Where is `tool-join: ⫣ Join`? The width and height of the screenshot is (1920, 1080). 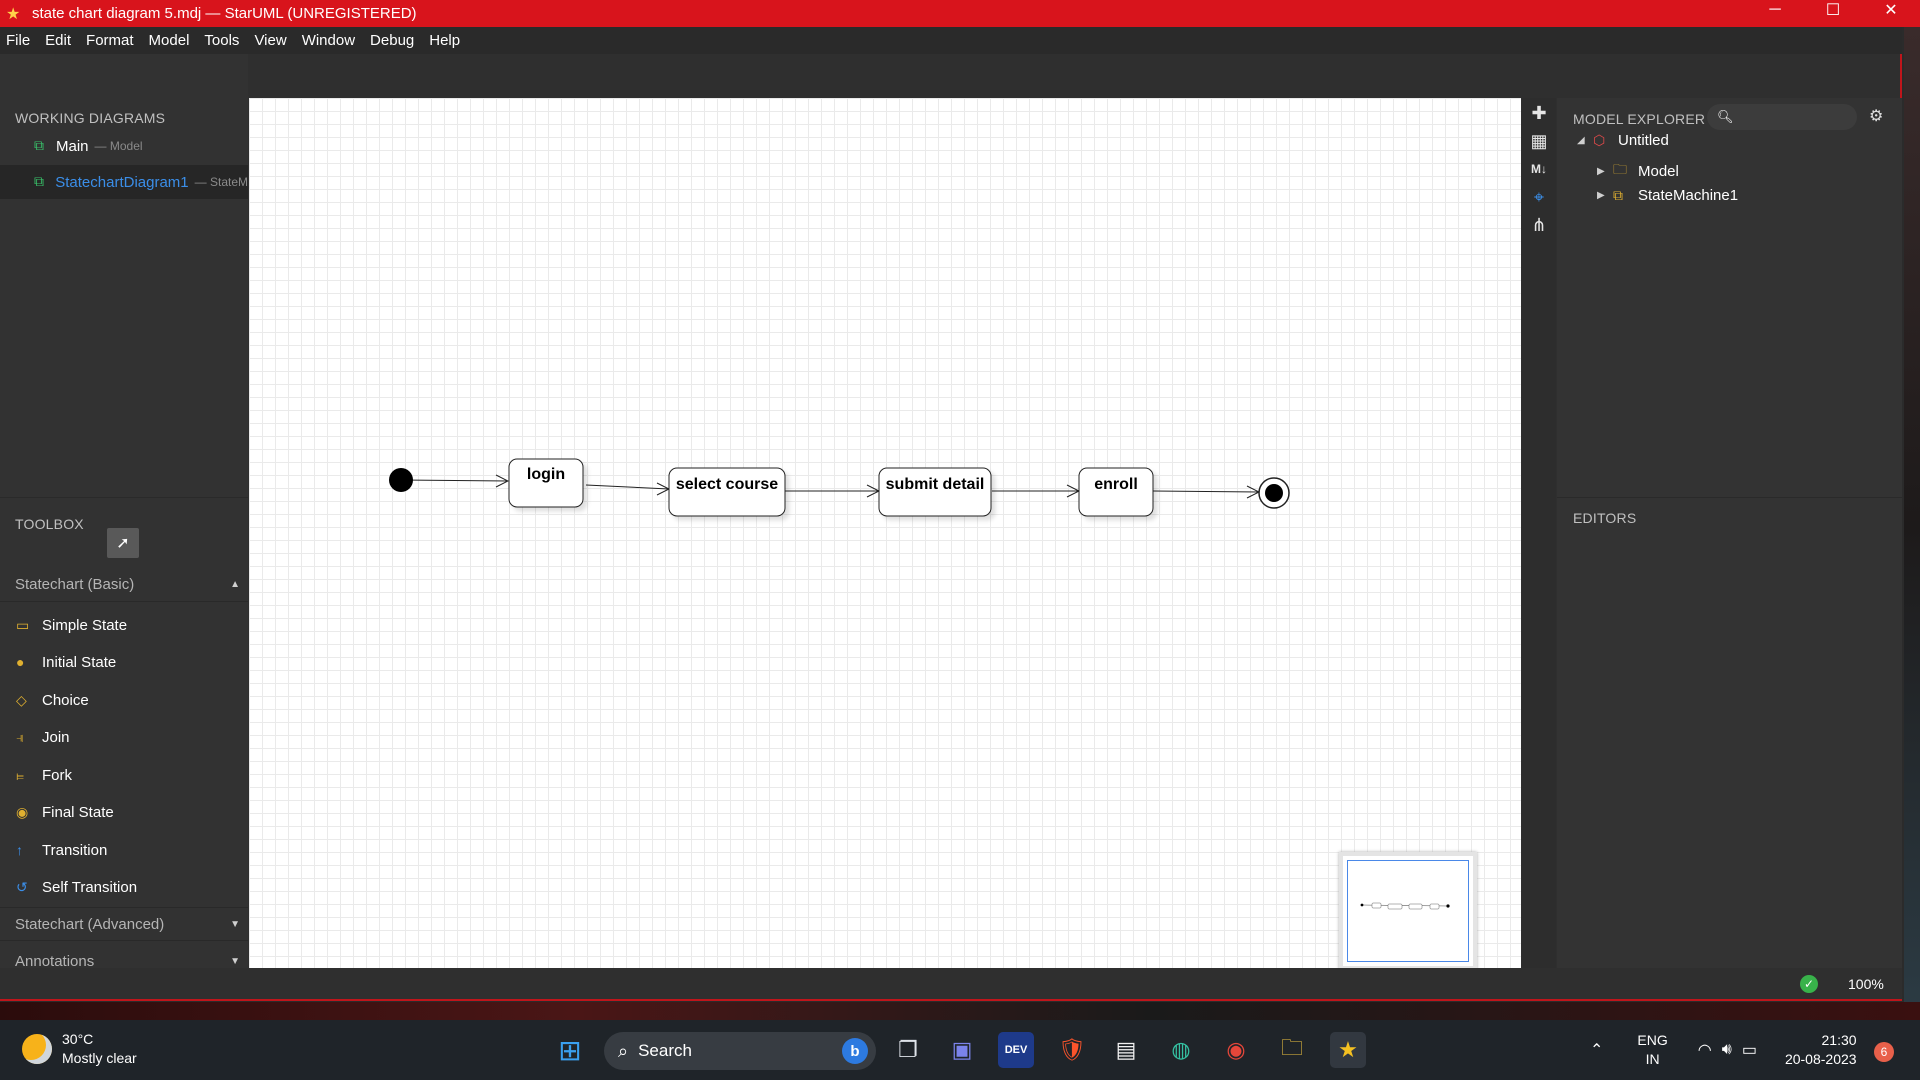 tool-join: ⫣ Join is located at coordinates (124, 737).